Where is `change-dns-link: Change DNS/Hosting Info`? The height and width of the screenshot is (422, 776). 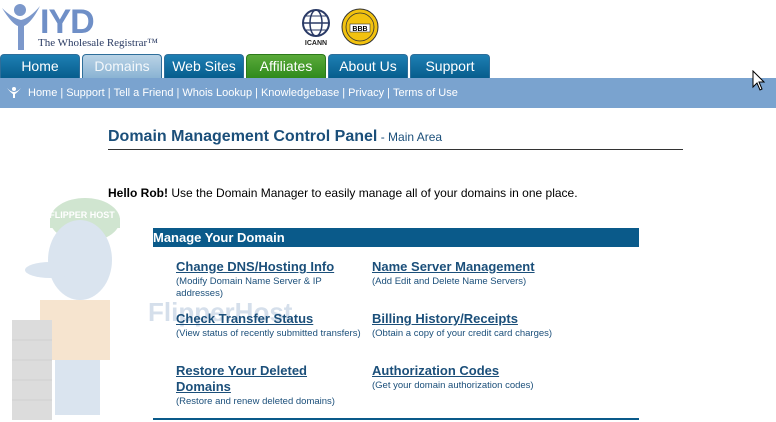
change-dns-link: Change DNS/Hosting Info is located at coordinates (271, 267).